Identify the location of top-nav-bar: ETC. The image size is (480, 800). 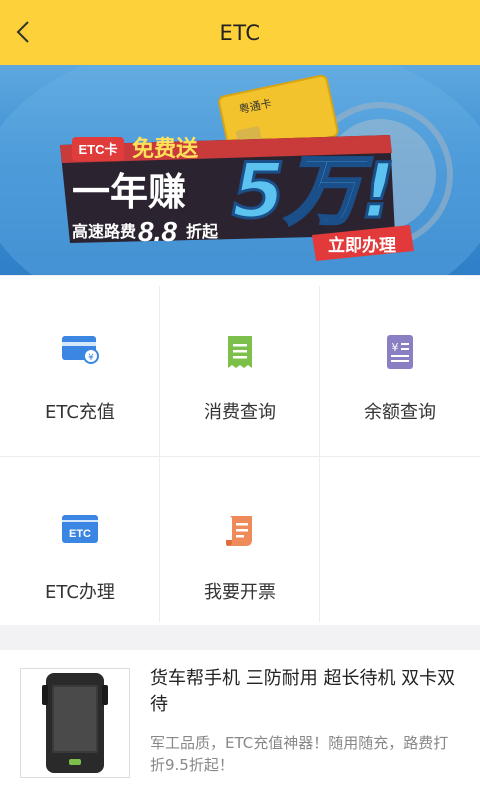
(240, 32).